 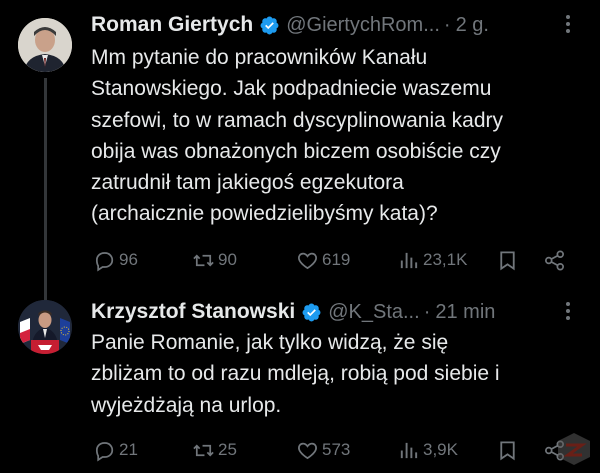 What do you see at coordinates (115, 260) in the screenshot?
I see `reply-button: 96` at bounding box center [115, 260].